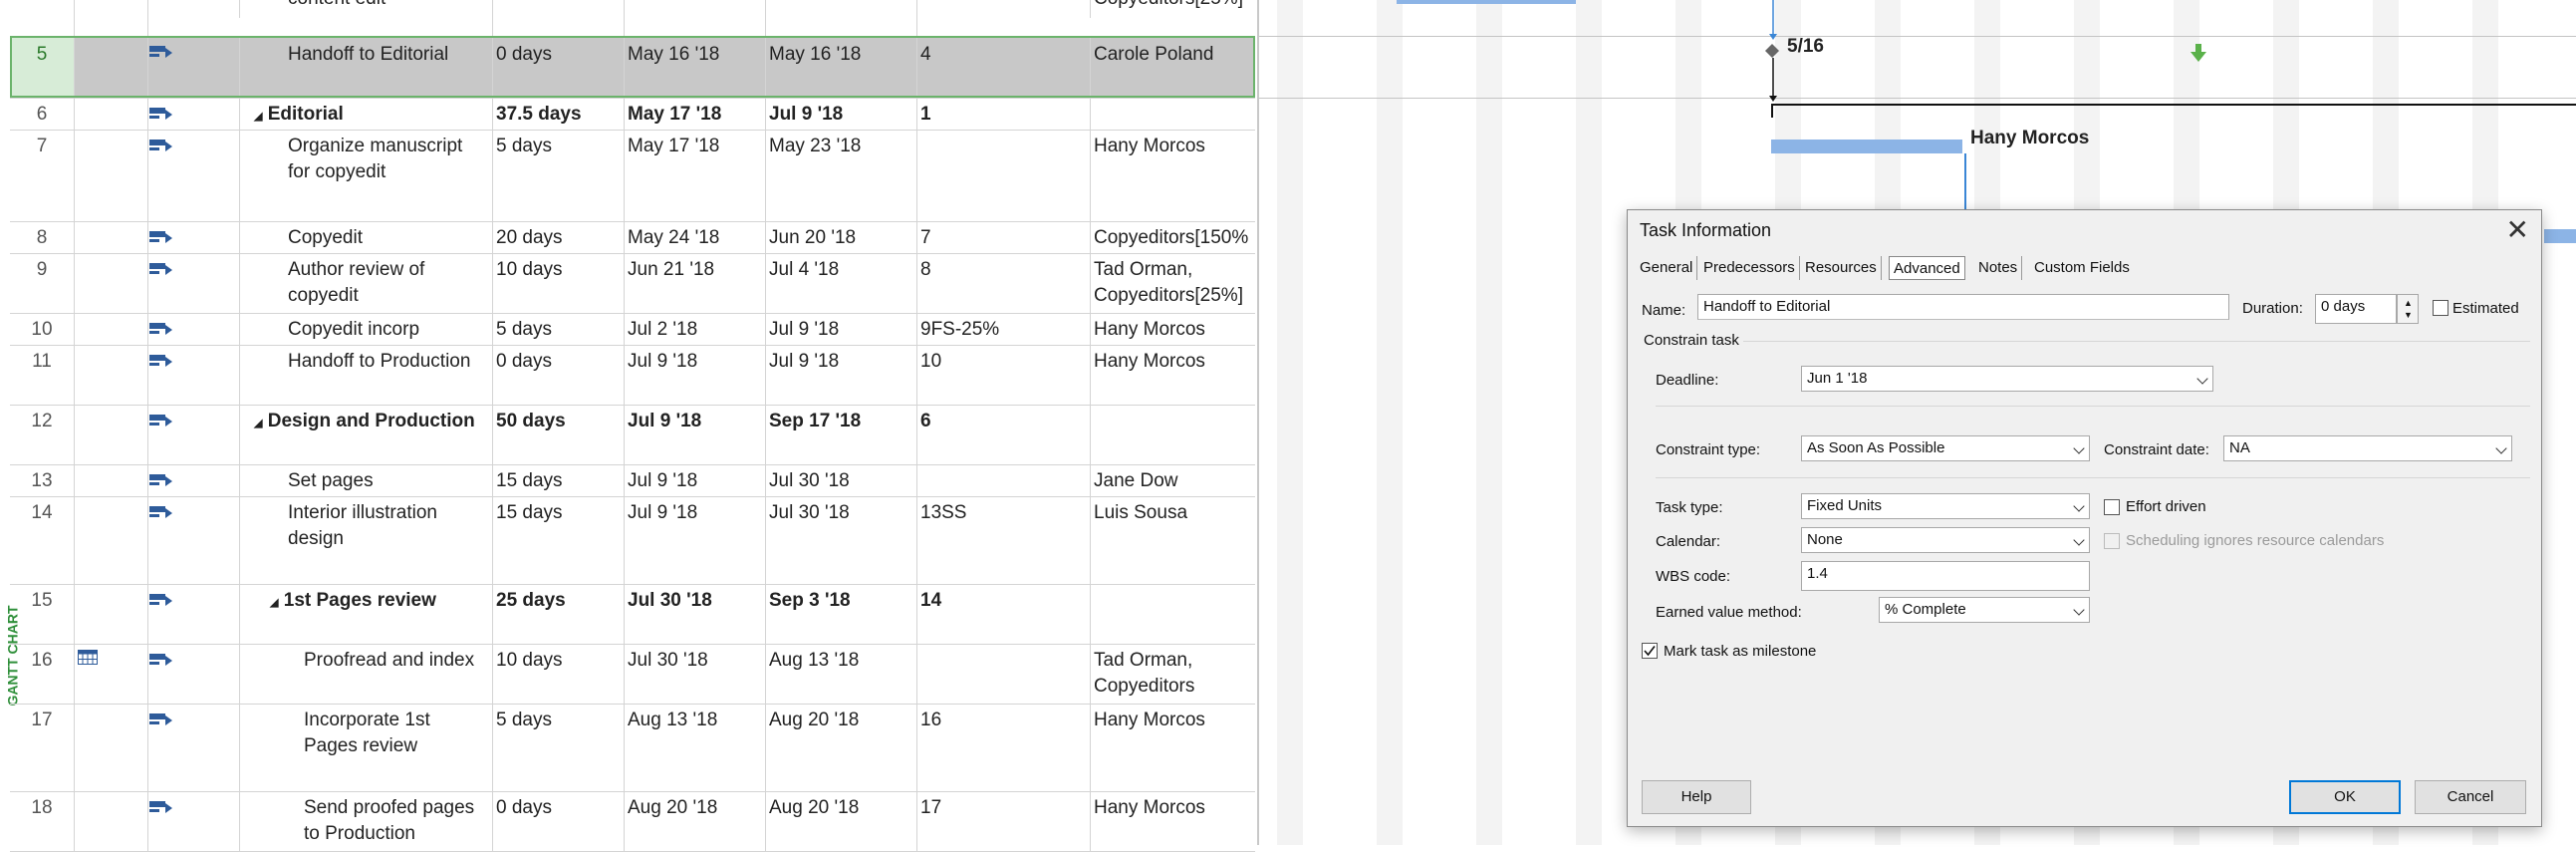  I want to click on help-button: Help, so click(1696, 797).